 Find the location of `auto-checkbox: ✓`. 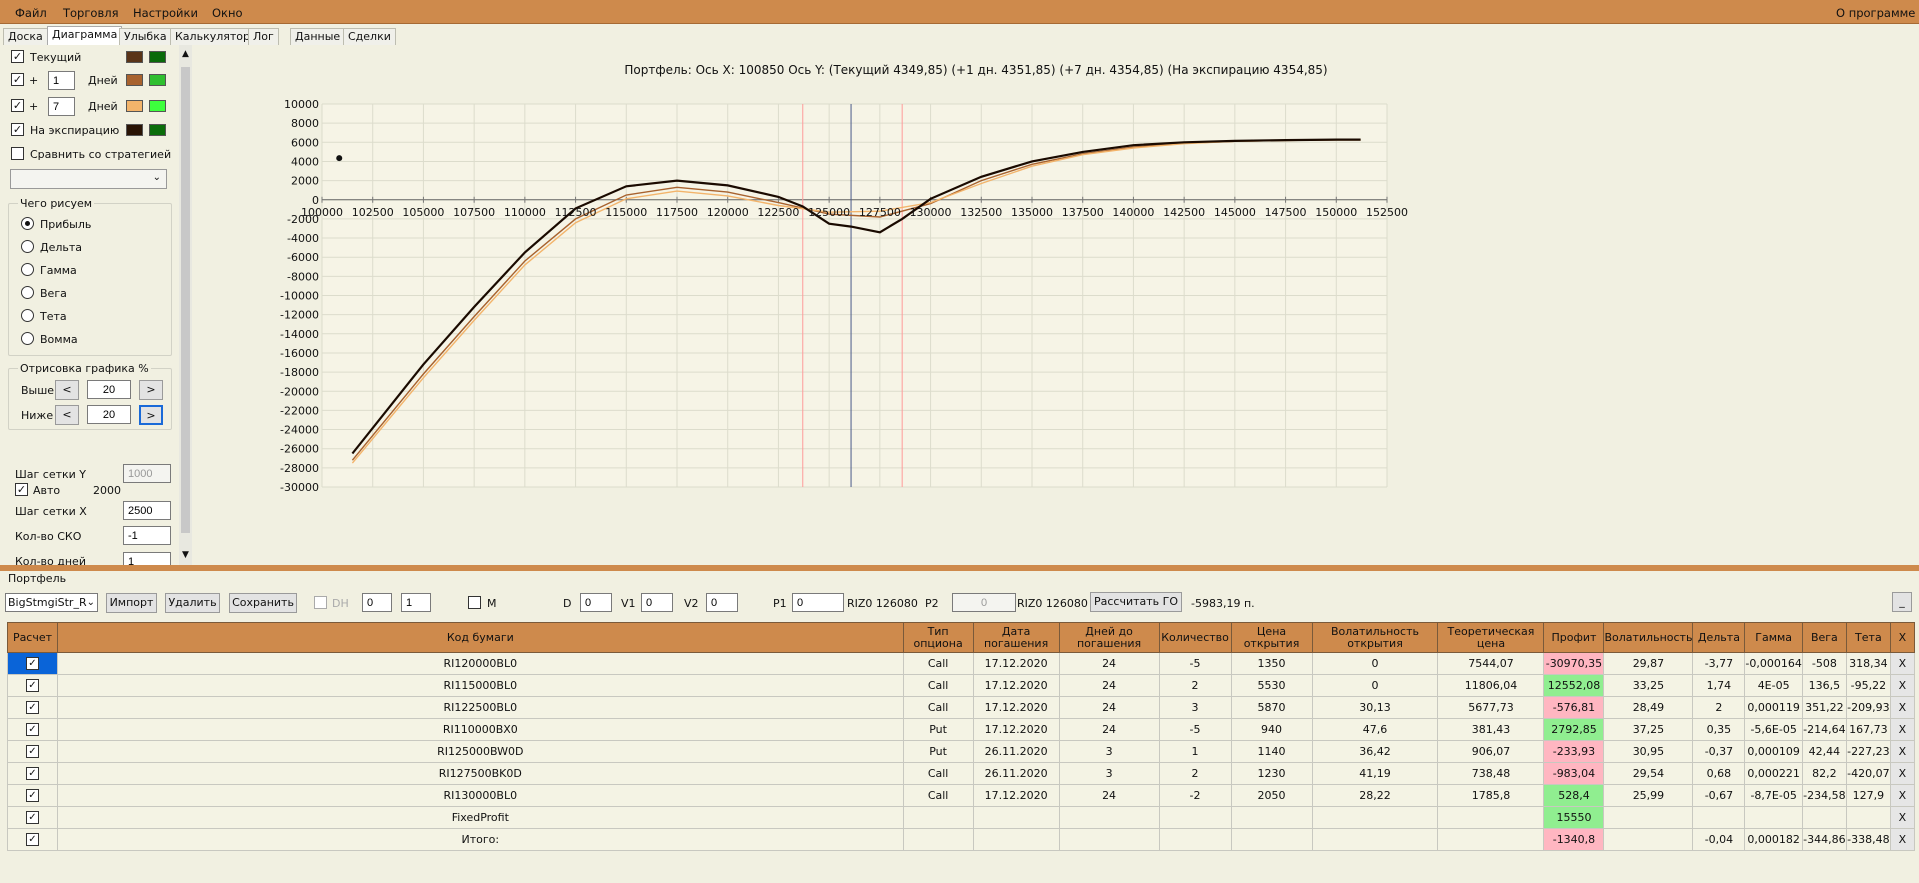

auto-checkbox: ✓ is located at coordinates (21, 489).